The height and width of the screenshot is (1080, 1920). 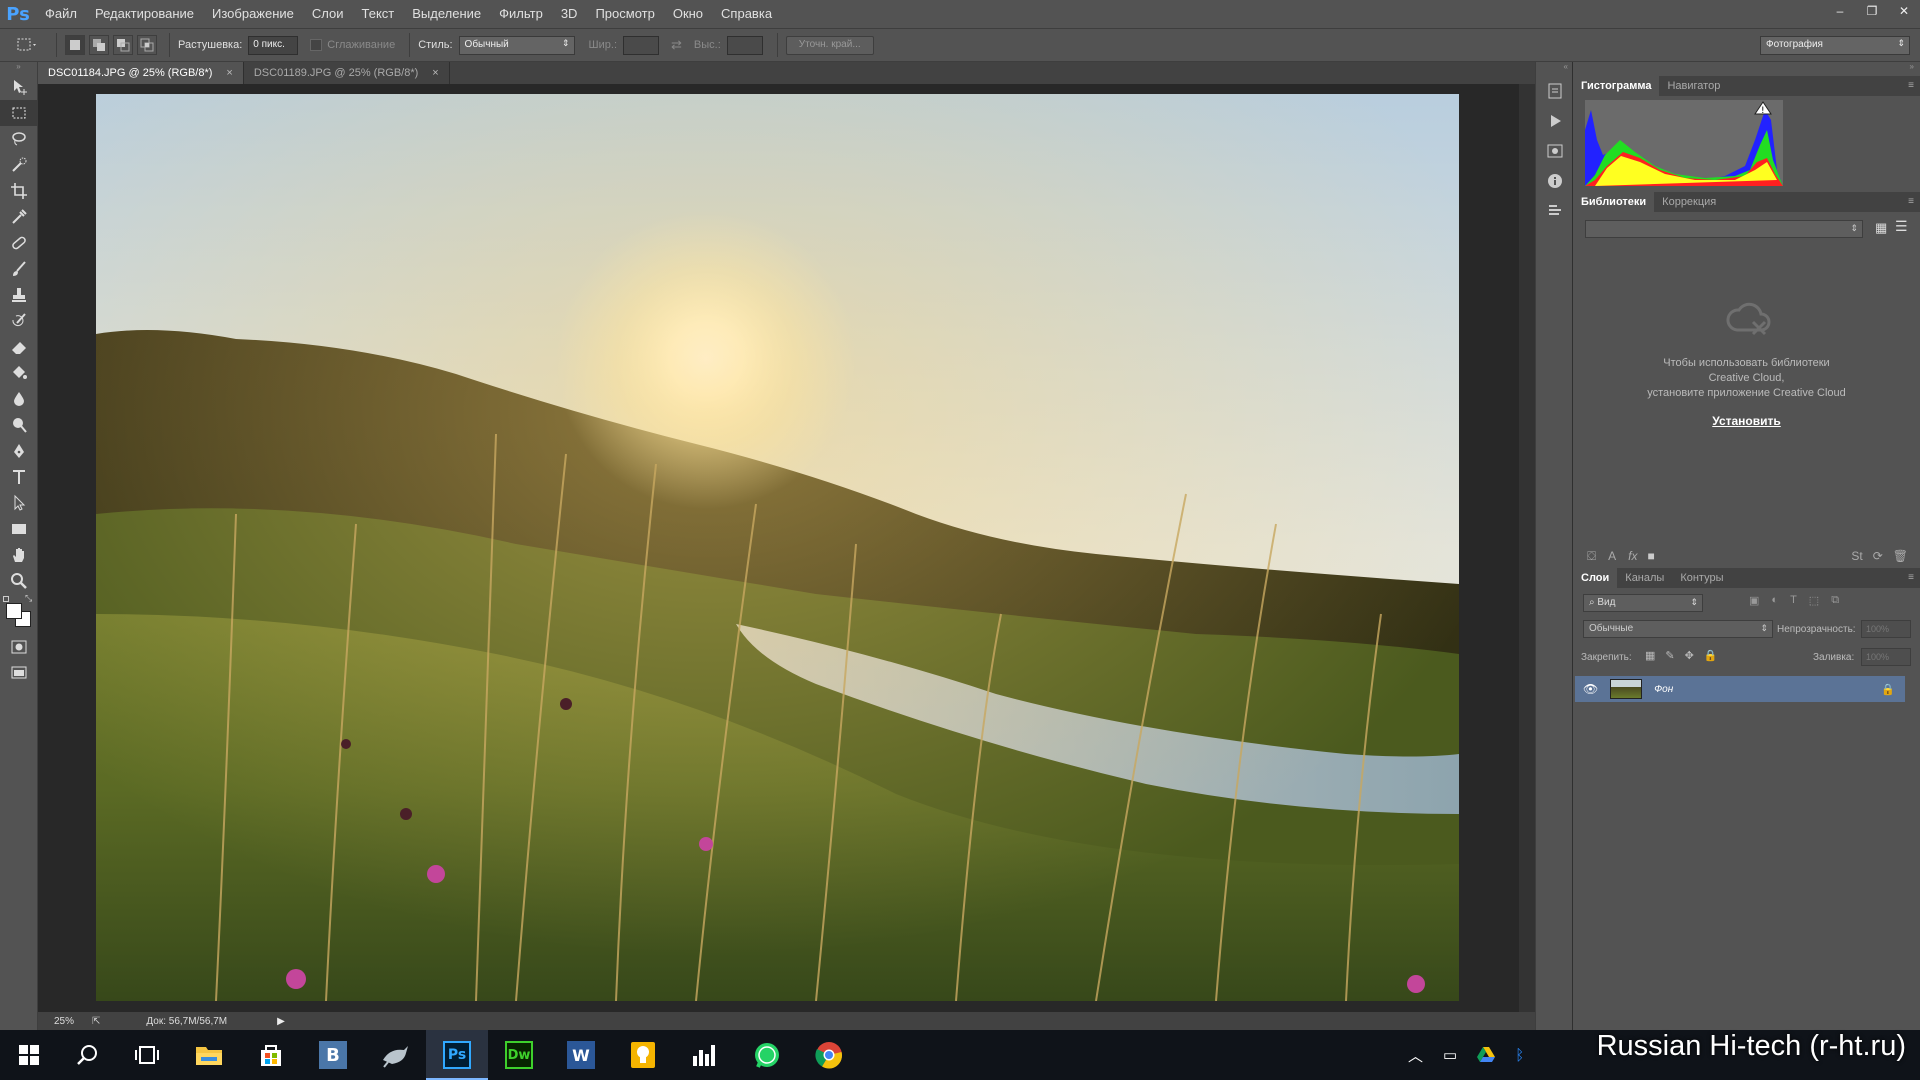 I want to click on style-select: Обычный ⇕, so click(x=516, y=45).